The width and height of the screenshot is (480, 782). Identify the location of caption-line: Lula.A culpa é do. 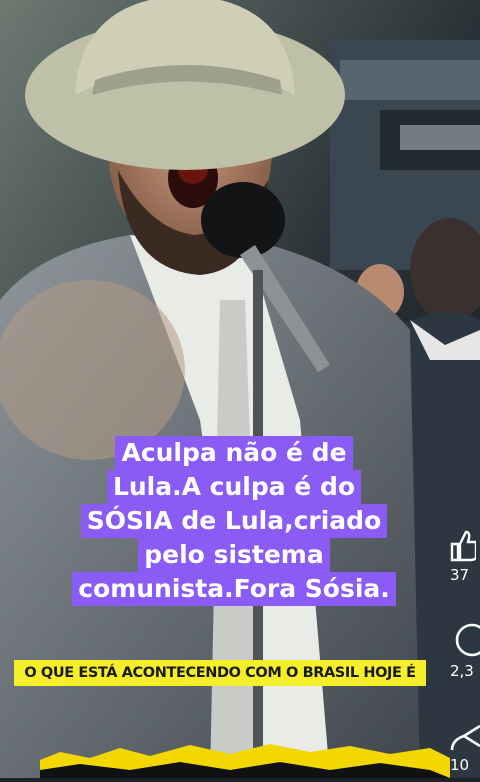
(234, 487).